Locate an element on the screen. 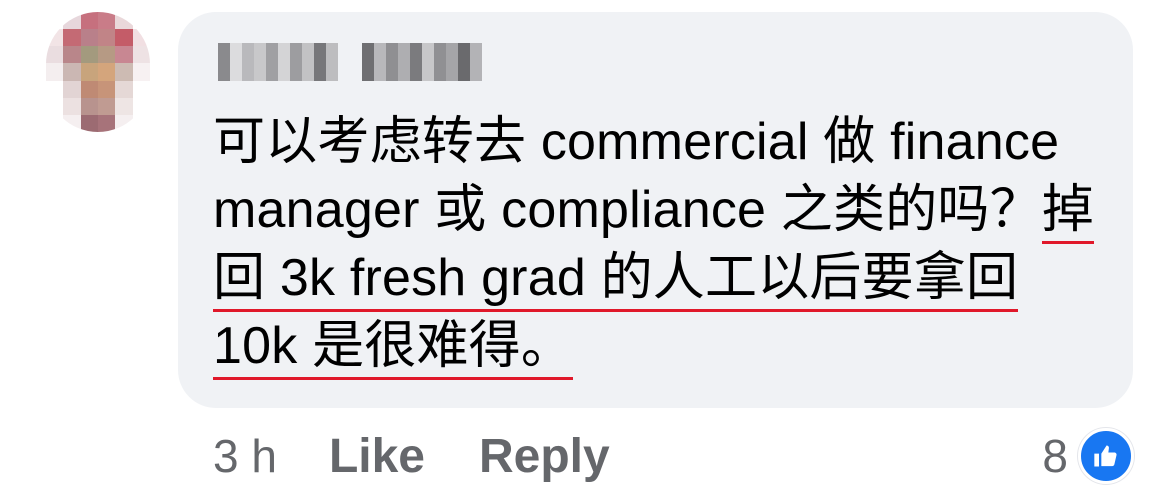  comment-author-name is located at coordinates (350, 62).